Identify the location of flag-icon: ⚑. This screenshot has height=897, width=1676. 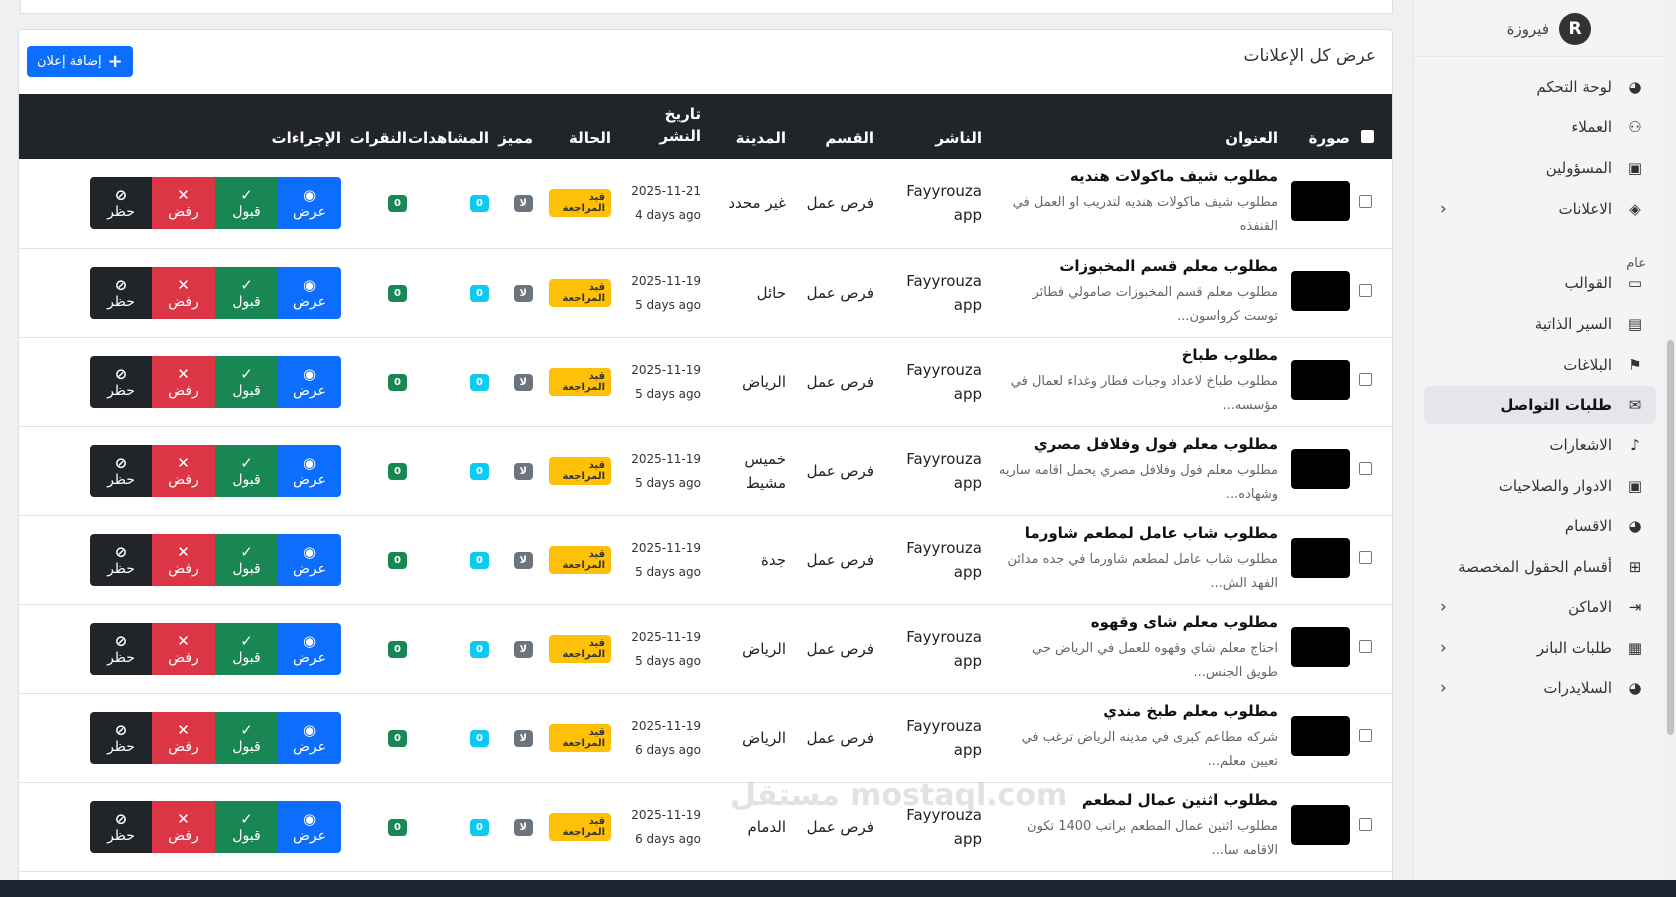
(1635, 365).